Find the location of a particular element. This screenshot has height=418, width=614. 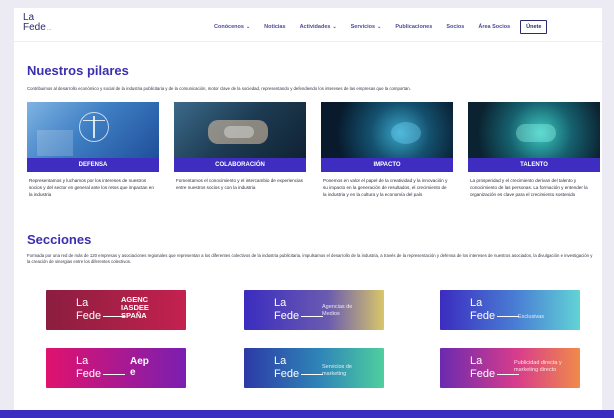

card-tag: AGENC IASDEE SPAÑA is located at coordinates (135, 307).